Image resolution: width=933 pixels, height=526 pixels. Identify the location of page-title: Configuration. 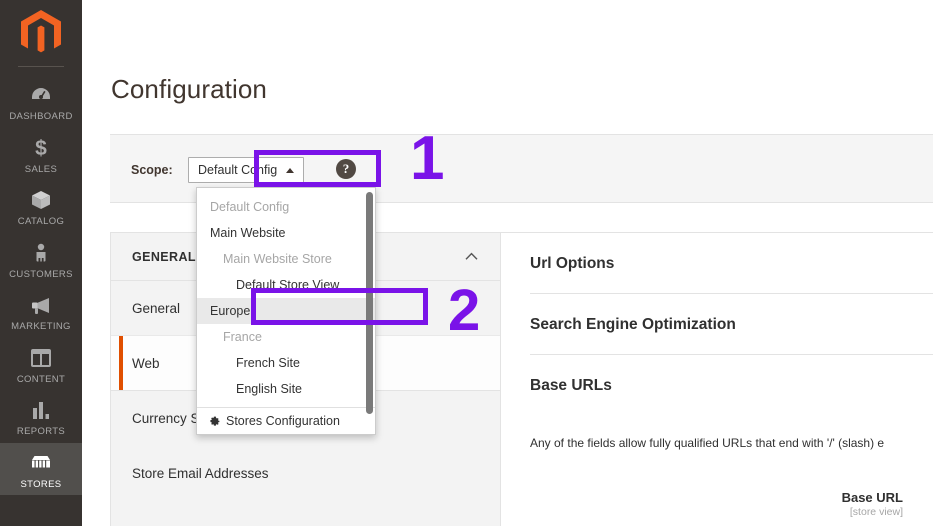
(189, 89).